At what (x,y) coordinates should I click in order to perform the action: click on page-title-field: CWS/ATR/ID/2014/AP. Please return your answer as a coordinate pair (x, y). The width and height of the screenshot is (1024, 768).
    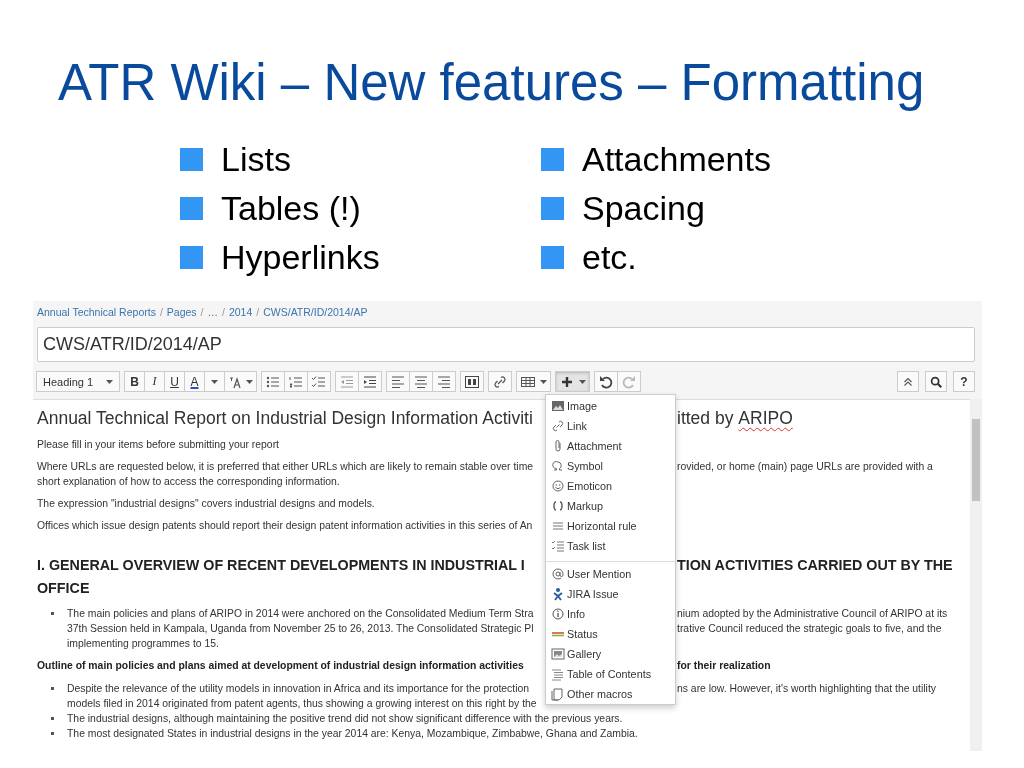
    Looking at the image, I should click on (506, 344).